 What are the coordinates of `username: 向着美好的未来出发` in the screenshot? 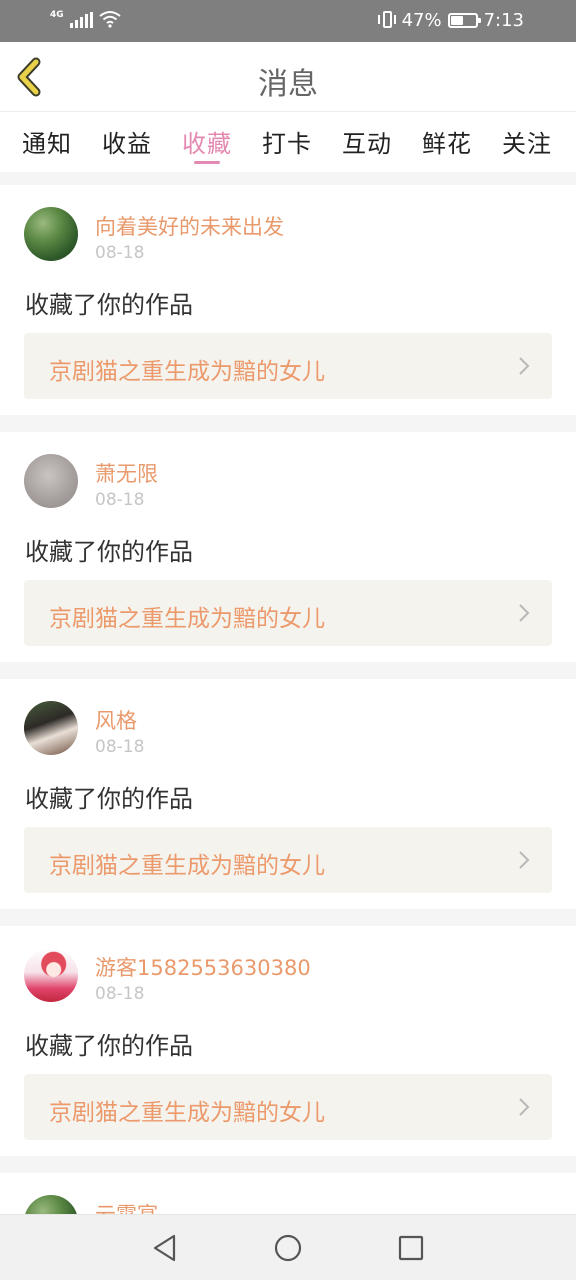 It's located at (189, 226).